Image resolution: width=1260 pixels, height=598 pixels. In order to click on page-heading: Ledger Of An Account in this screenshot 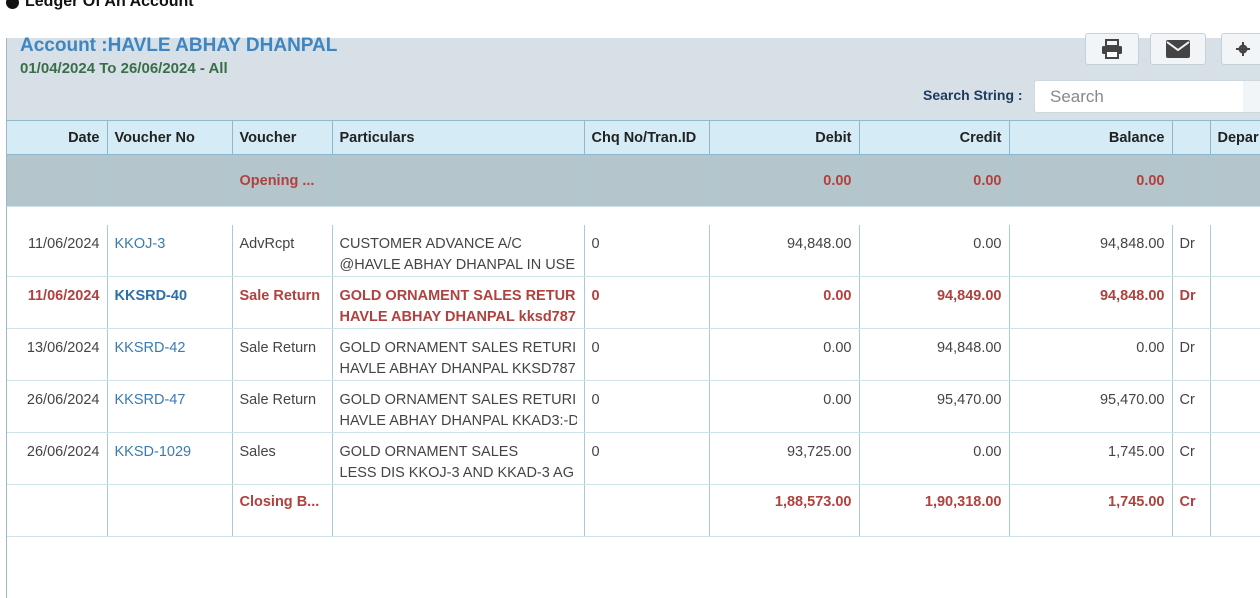, I will do `click(100, 5)`.